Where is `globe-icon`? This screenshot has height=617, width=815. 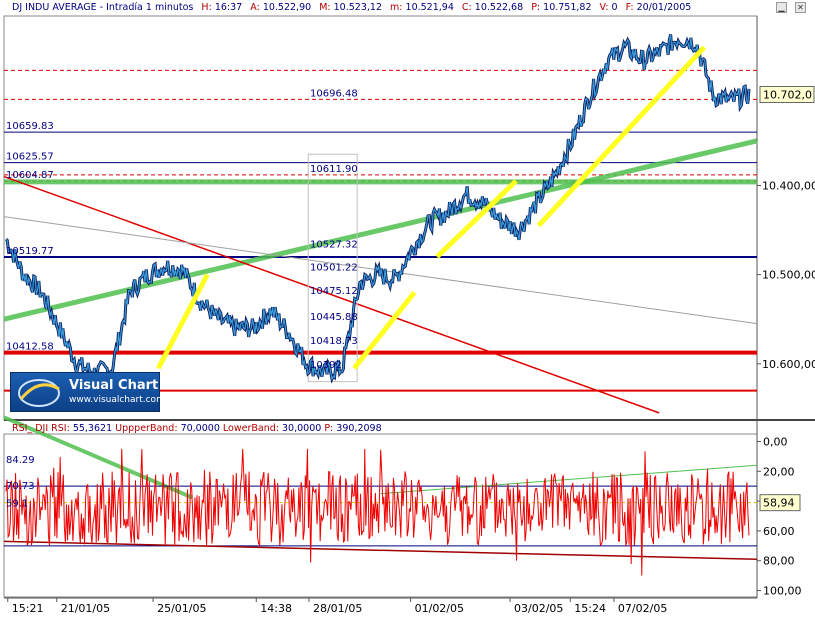 globe-icon is located at coordinates (39, 393).